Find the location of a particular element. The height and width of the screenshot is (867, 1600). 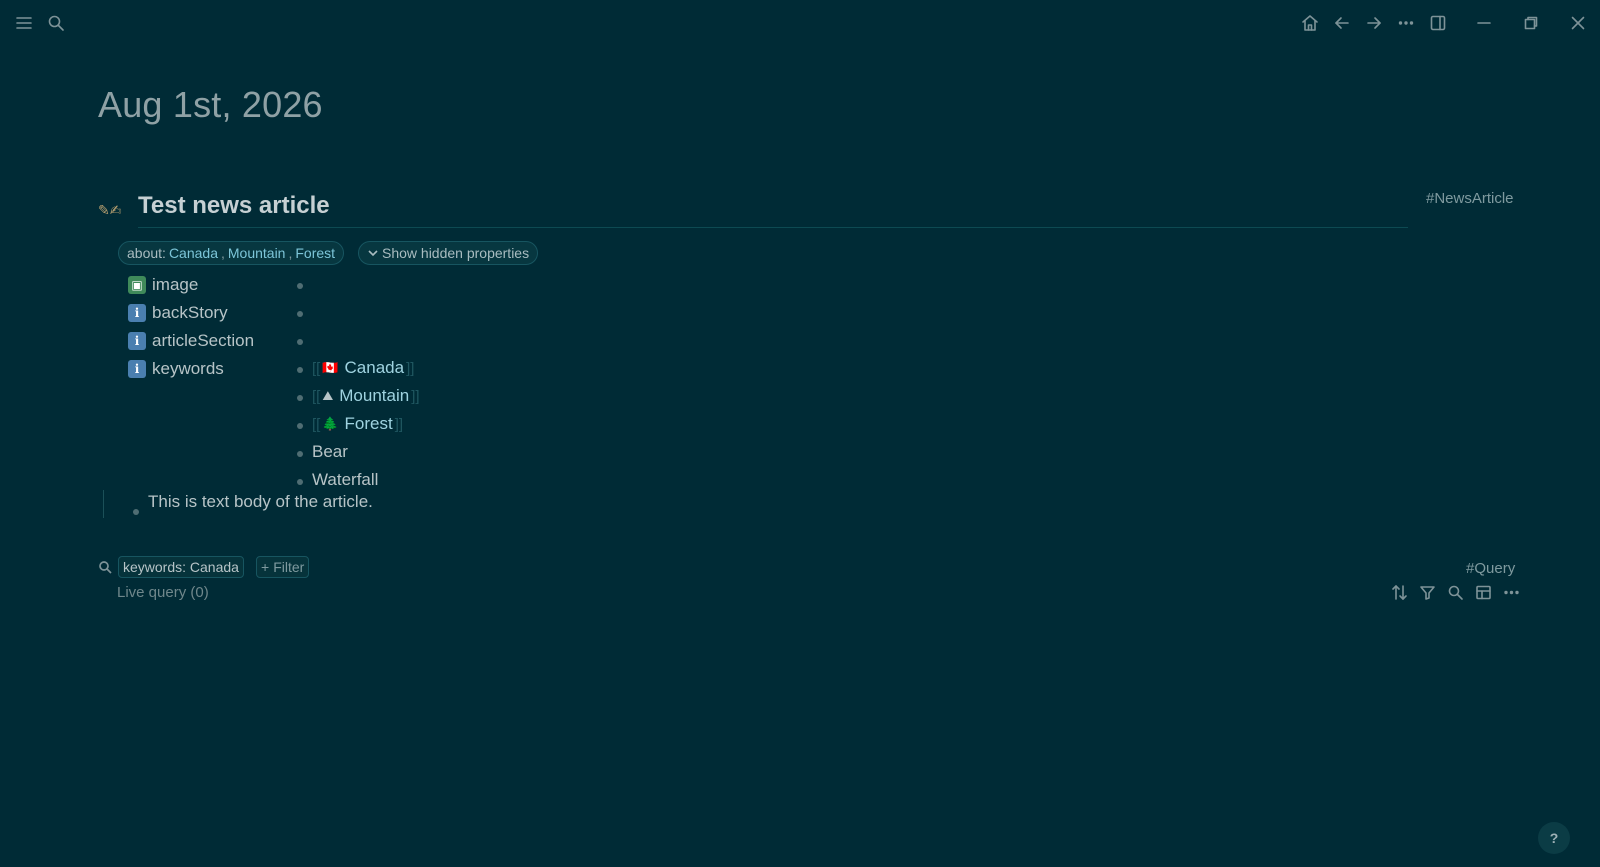

canada-flag-icon: 🇨🇦 is located at coordinates (330, 367).